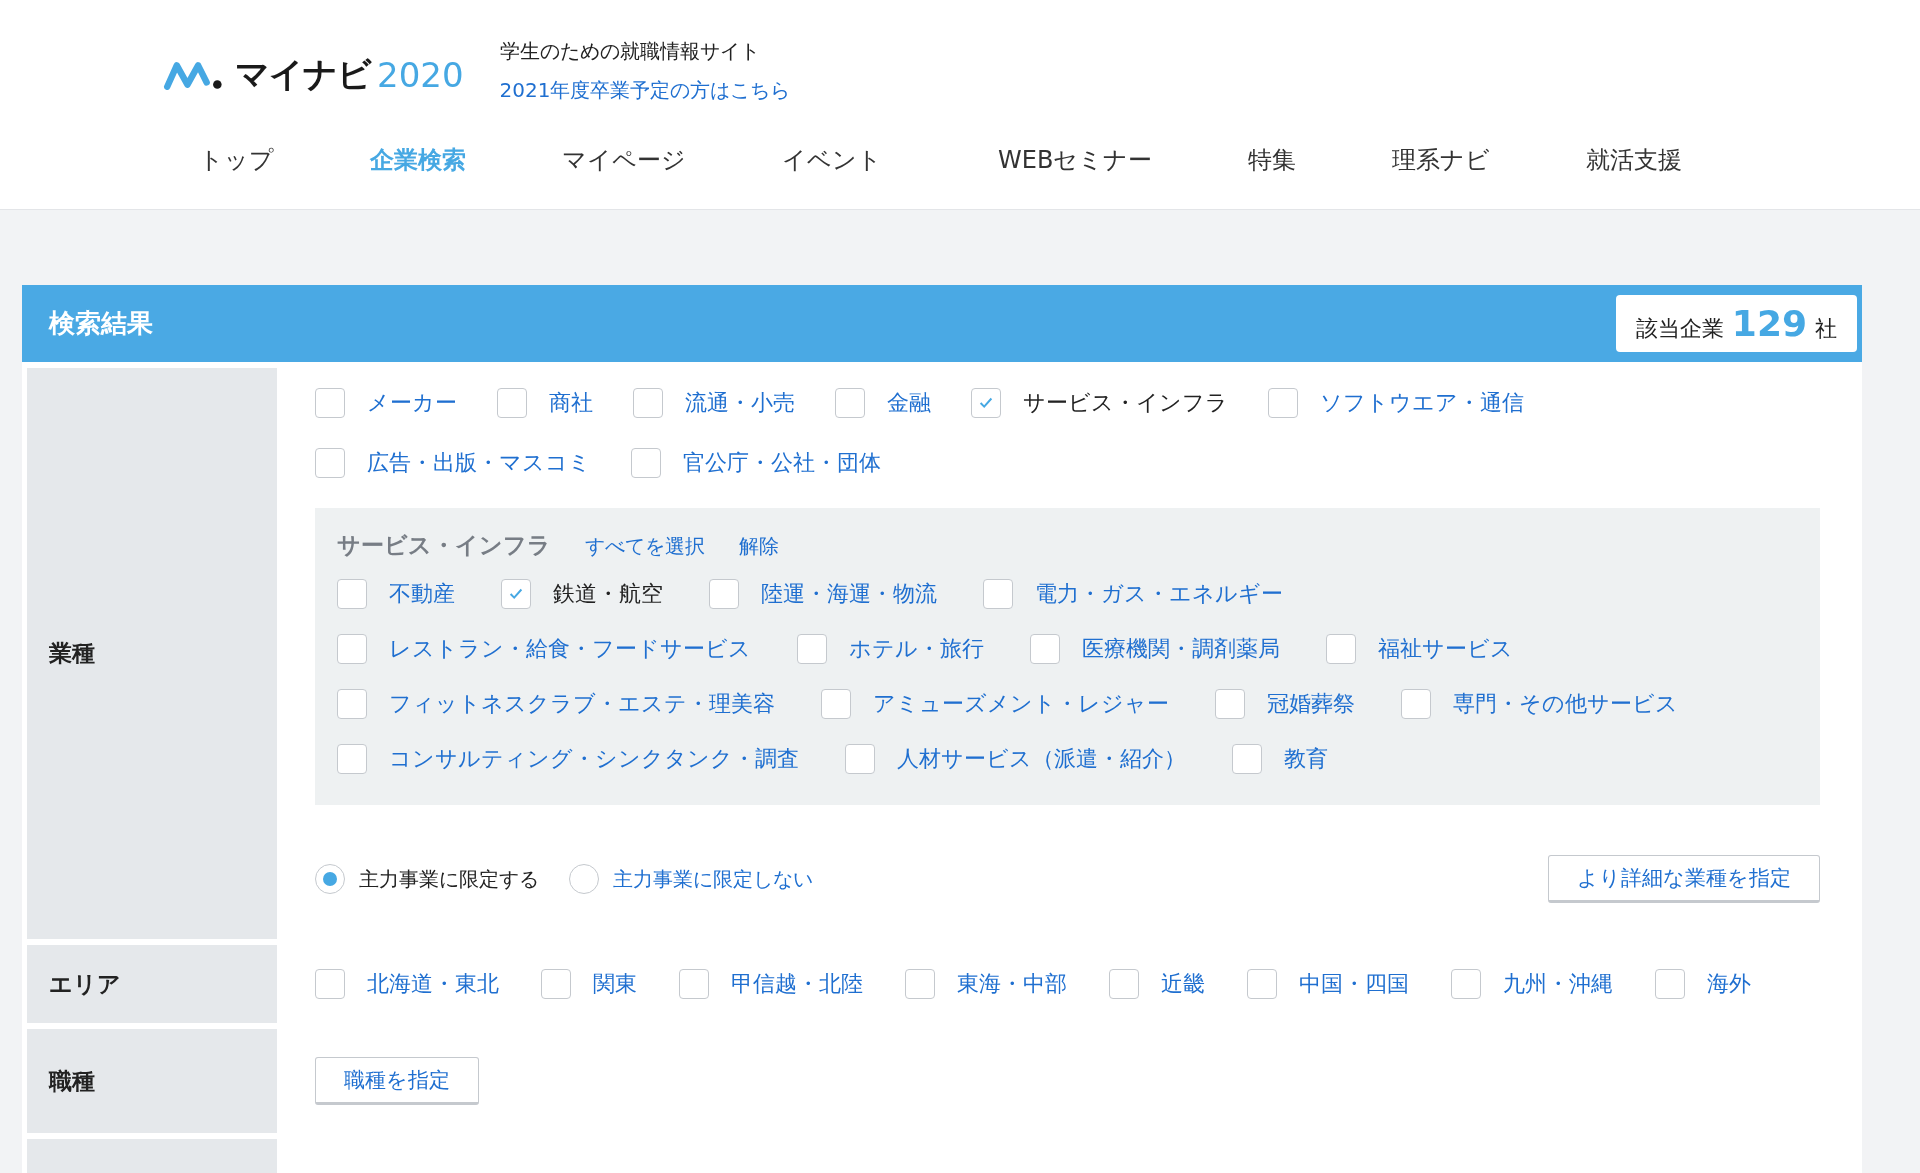 This screenshot has width=1920, height=1173. Describe the element at coordinates (444, 545) in the screenshot. I see `subcategory-title: サービス・インフラ` at that location.